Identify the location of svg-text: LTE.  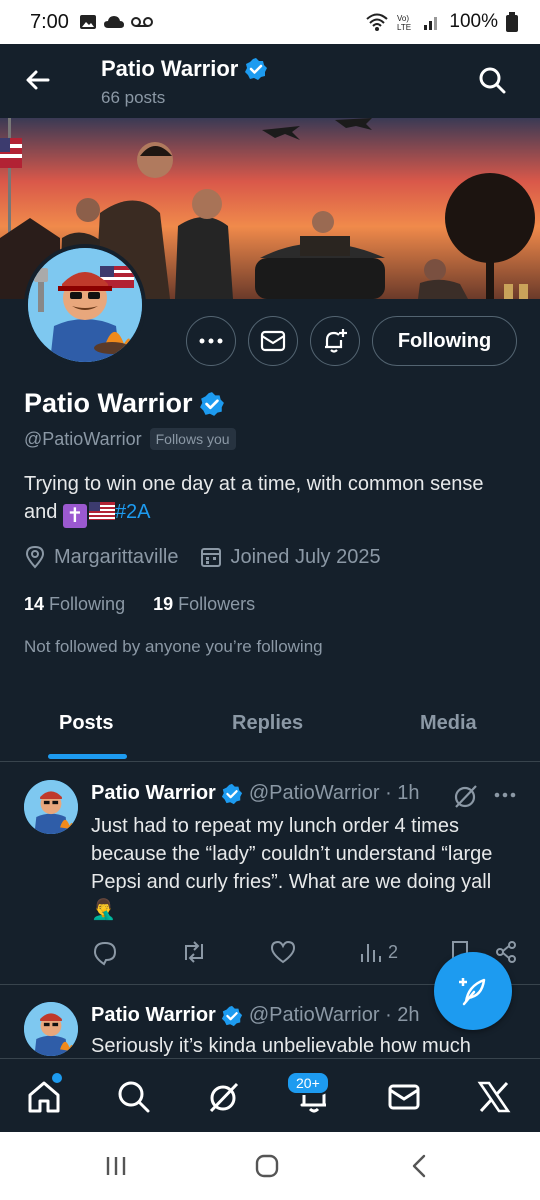
(404, 27).